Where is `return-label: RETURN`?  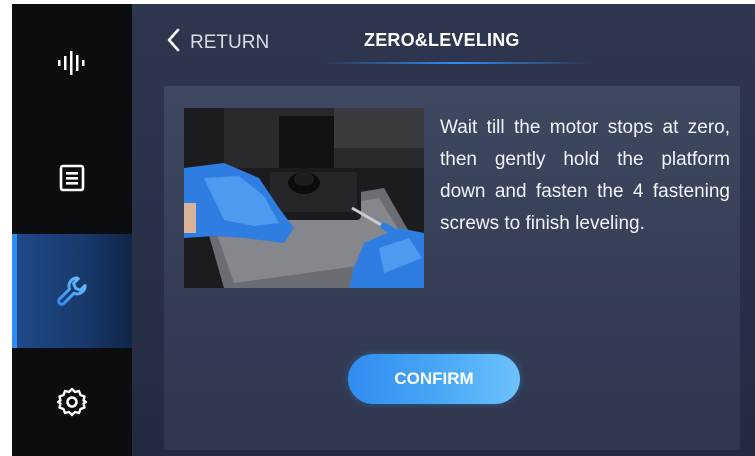 return-label: RETURN is located at coordinates (230, 42).